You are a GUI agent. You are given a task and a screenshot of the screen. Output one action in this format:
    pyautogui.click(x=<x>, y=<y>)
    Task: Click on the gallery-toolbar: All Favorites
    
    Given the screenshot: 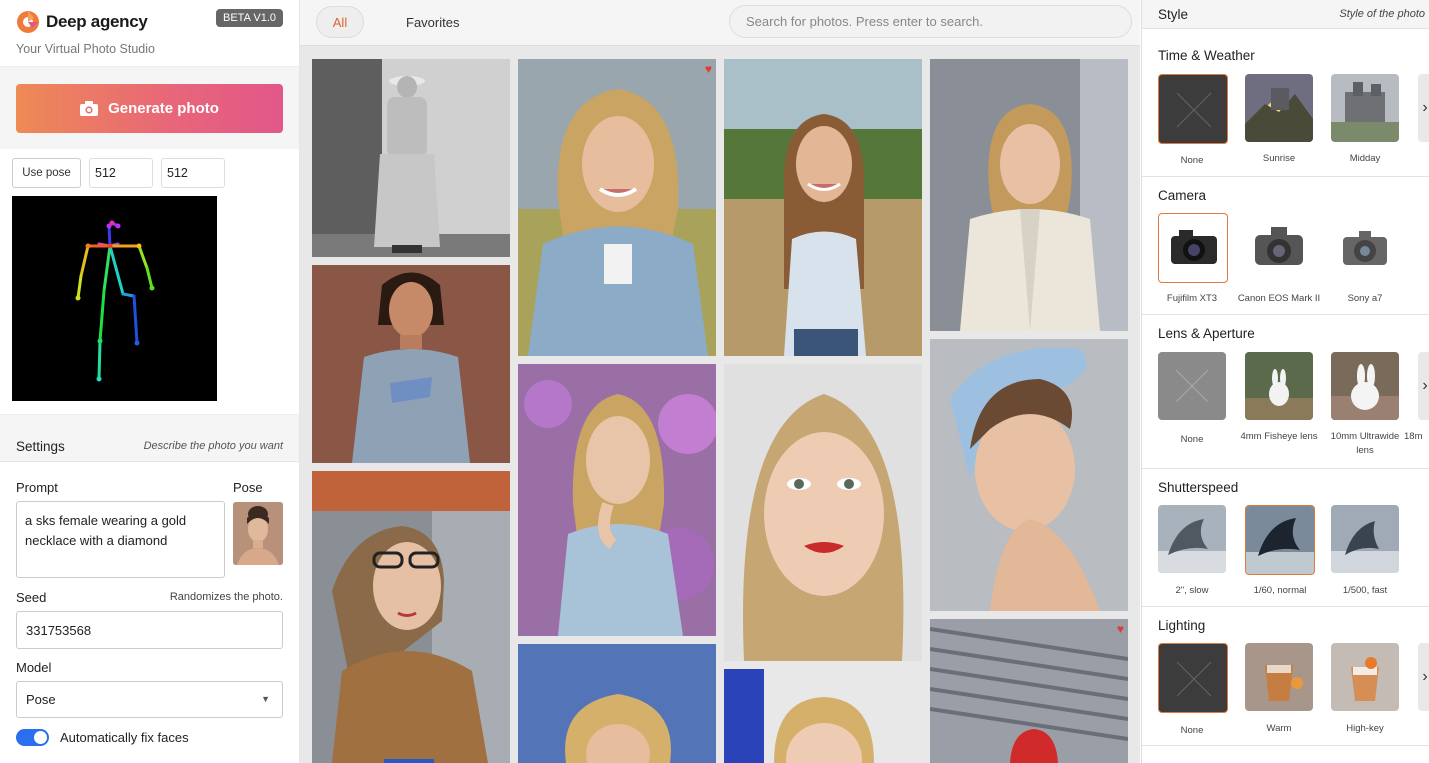 What is the action you would take?
    pyautogui.click(x=720, y=23)
    